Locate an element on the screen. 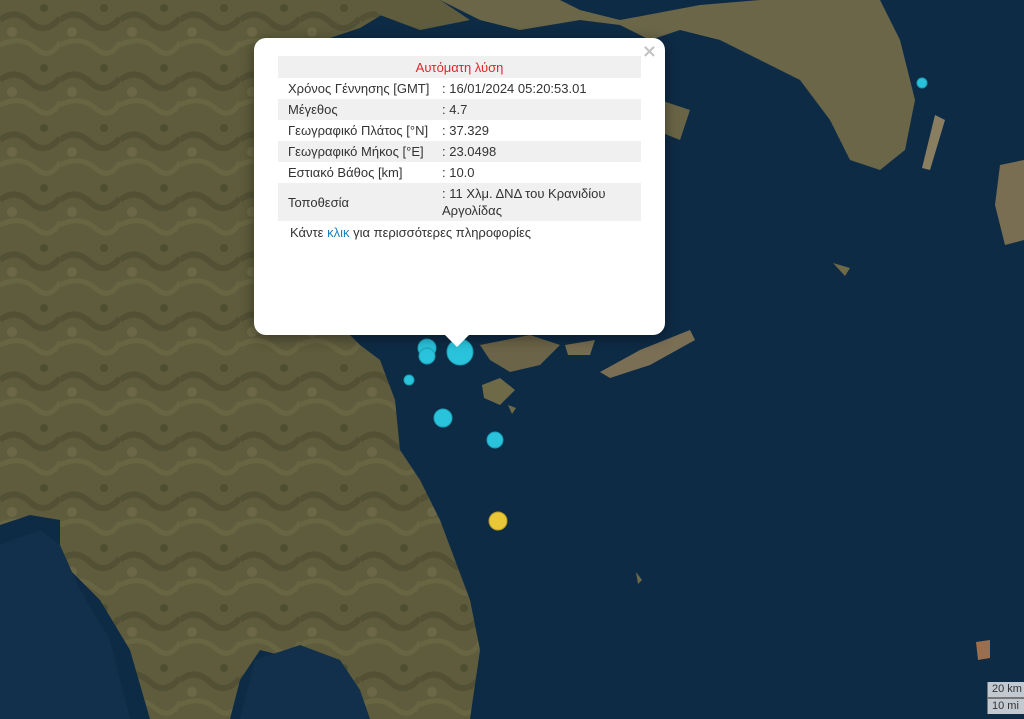  table-row: Γεωγραφικό Μήκος [°E] : 23.0498 is located at coordinates (459, 151).